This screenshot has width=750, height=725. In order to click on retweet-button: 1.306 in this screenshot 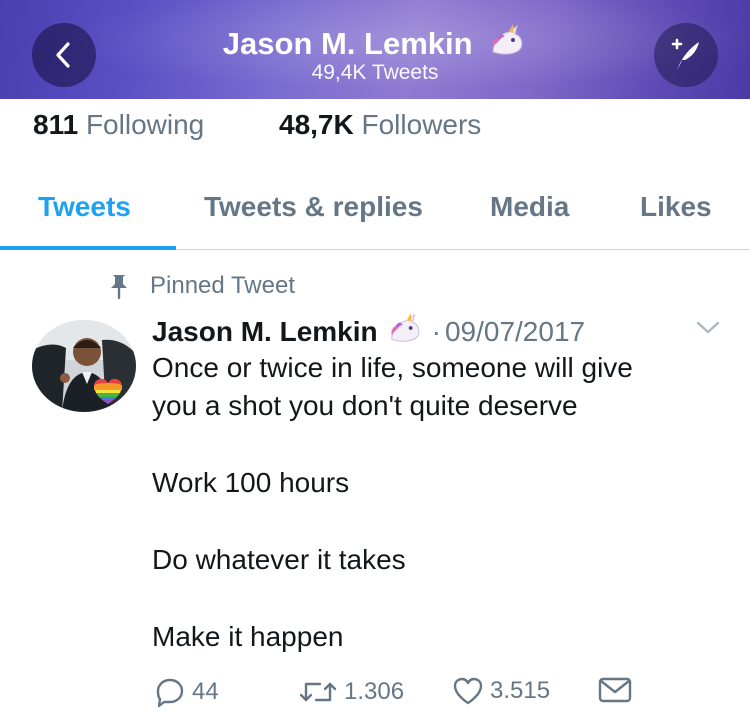, I will do `click(351, 692)`.